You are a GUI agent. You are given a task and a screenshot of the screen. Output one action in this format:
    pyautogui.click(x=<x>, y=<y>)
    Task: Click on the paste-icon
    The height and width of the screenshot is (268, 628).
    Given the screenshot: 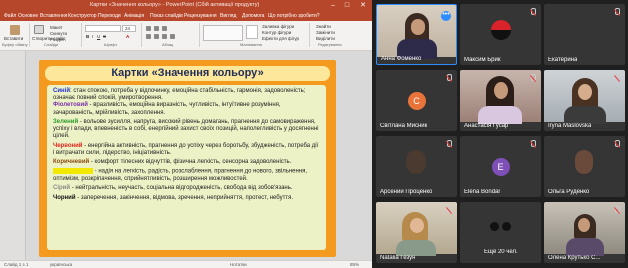 What is the action you would take?
    pyautogui.click(x=15, y=30)
    